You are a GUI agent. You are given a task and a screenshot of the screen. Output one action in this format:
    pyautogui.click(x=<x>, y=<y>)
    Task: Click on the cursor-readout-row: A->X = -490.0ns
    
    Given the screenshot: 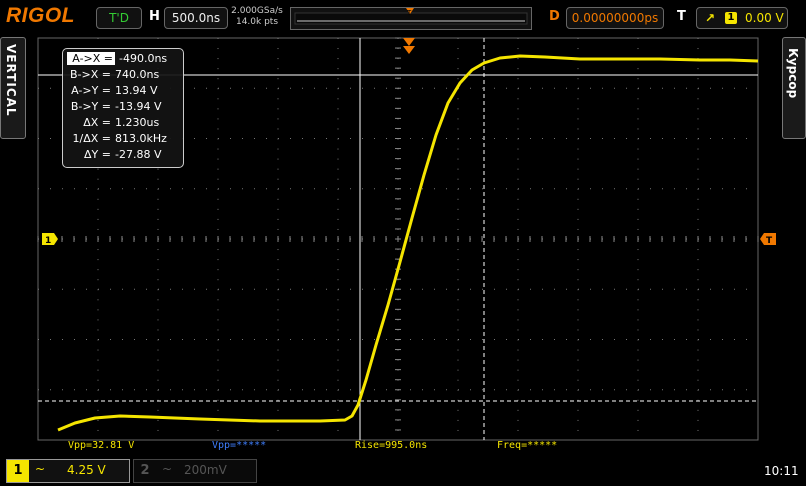 What is the action you would take?
    pyautogui.click(x=117, y=58)
    